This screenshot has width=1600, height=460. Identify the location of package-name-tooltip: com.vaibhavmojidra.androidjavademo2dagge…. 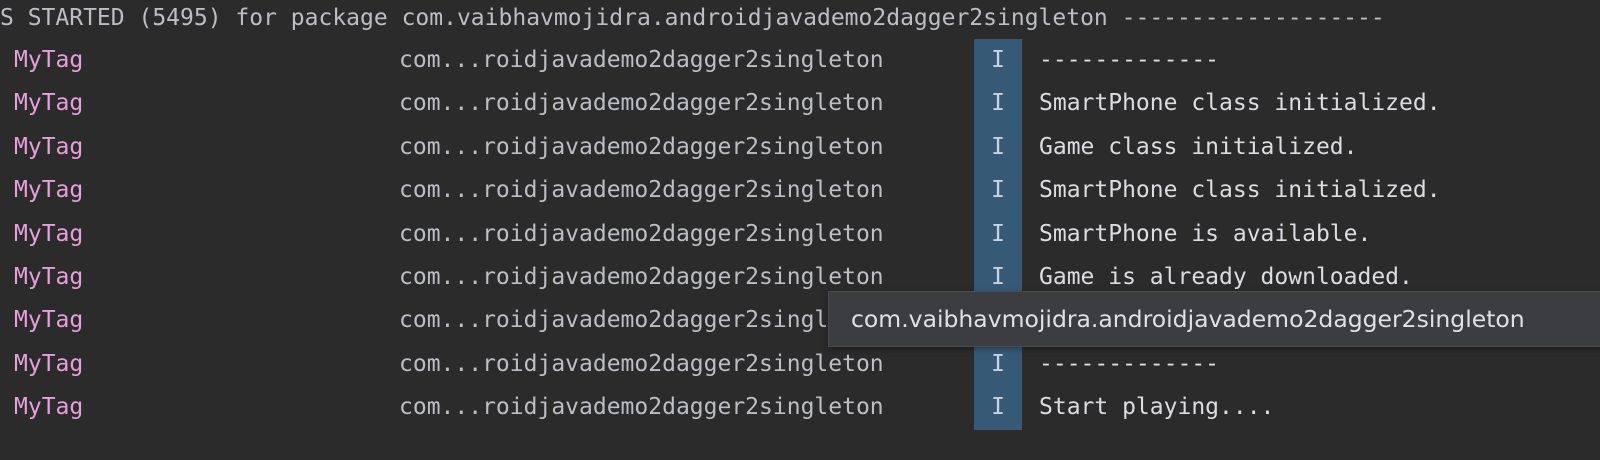
(1214, 319).